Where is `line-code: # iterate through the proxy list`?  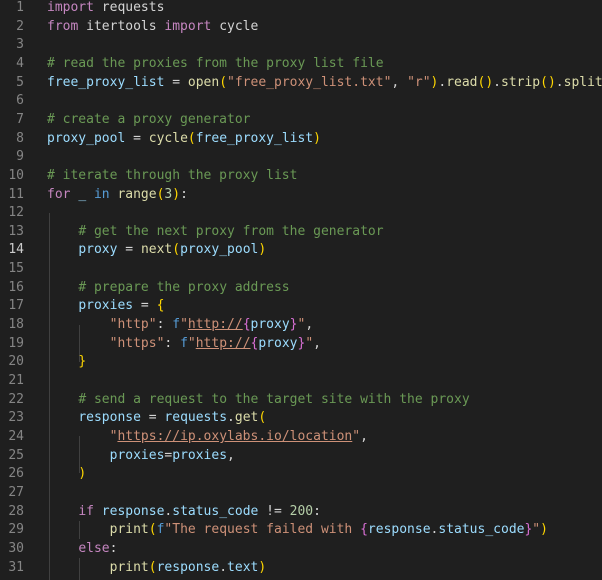 line-code: # iterate through the proxy list is located at coordinates (172, 176).